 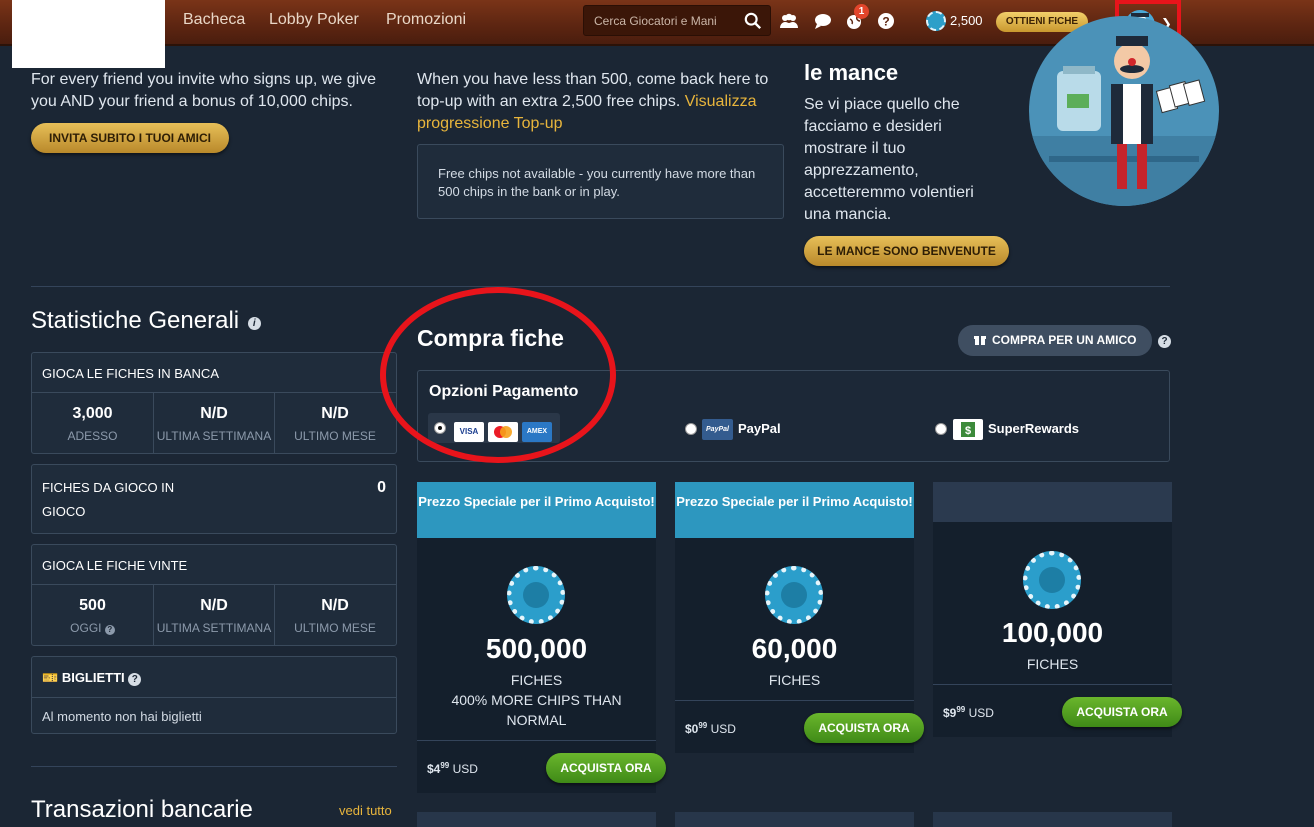 What do you see at coordinates (115, 565) in the screenshot?
I see `won-chips-header: GIOCA LE FICHE VINTE` at bounding box center [115, 565].